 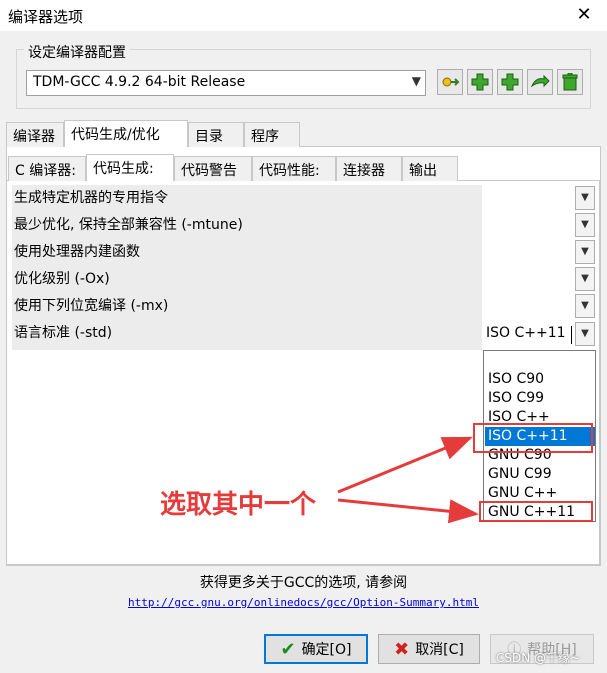 I want to click on check-icon: ✔, so click(x=288, y=649).